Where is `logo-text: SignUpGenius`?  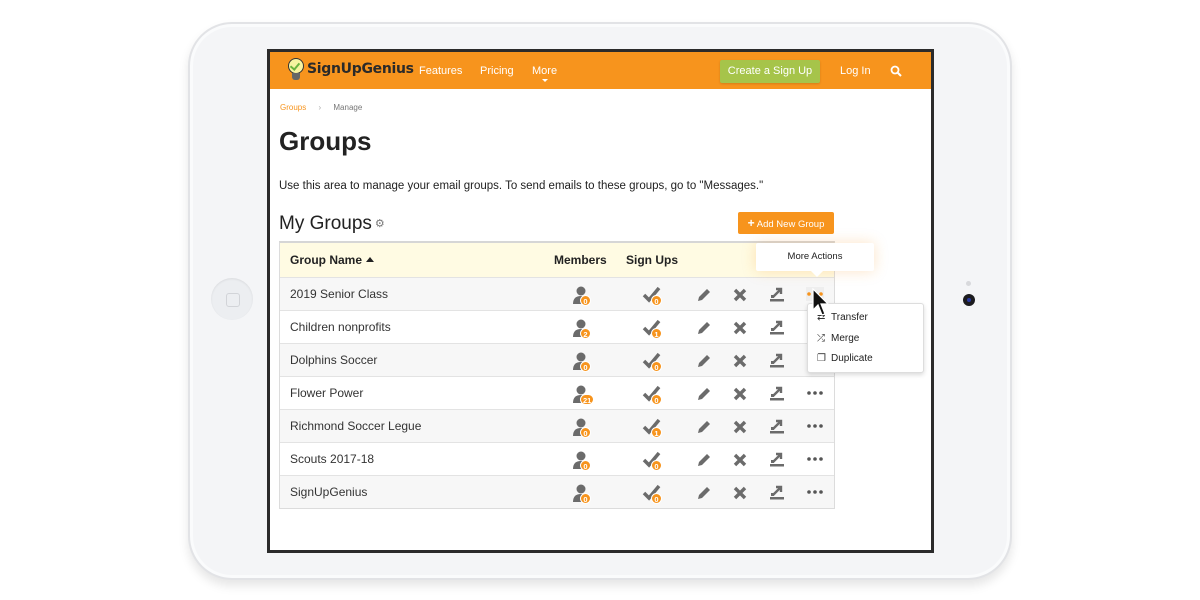
logo-text: SignUpGenius is located at coordinates (360, 69).